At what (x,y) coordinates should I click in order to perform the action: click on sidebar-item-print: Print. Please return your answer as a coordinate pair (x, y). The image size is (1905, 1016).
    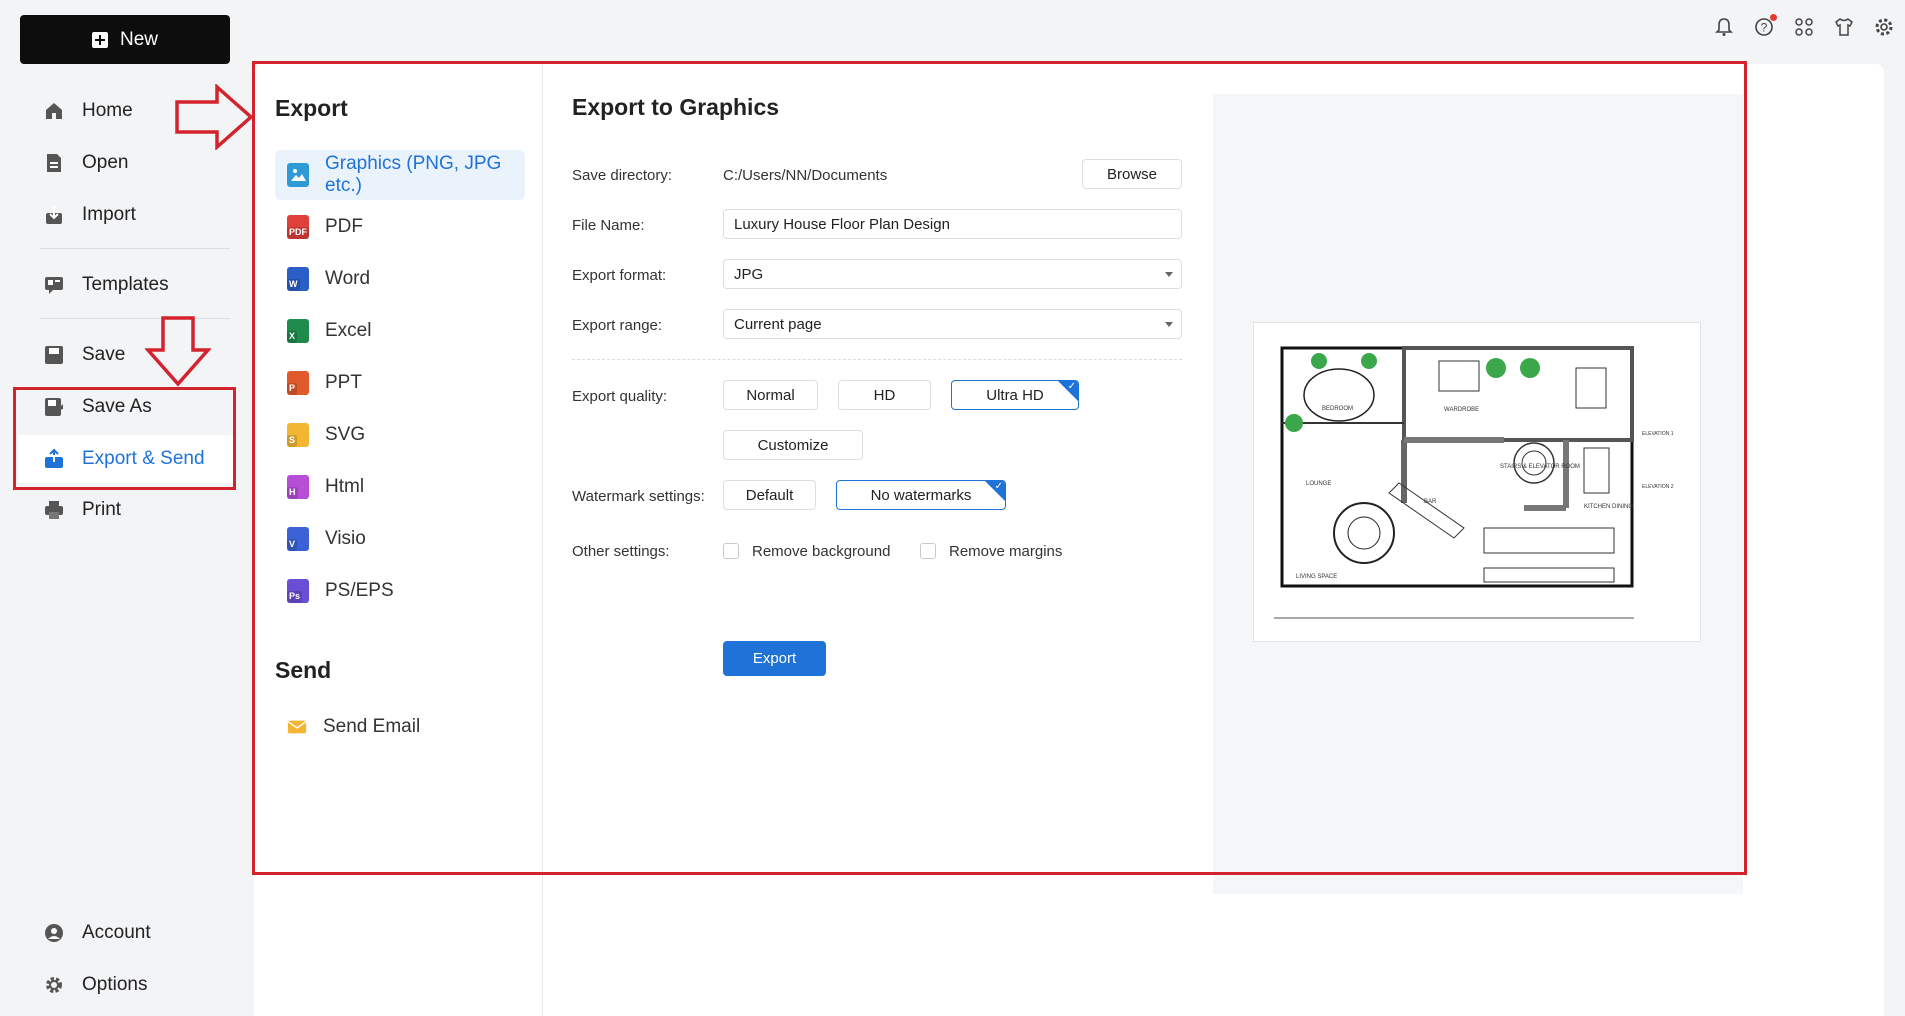
    Looking at the image, I should click on (126, 510).